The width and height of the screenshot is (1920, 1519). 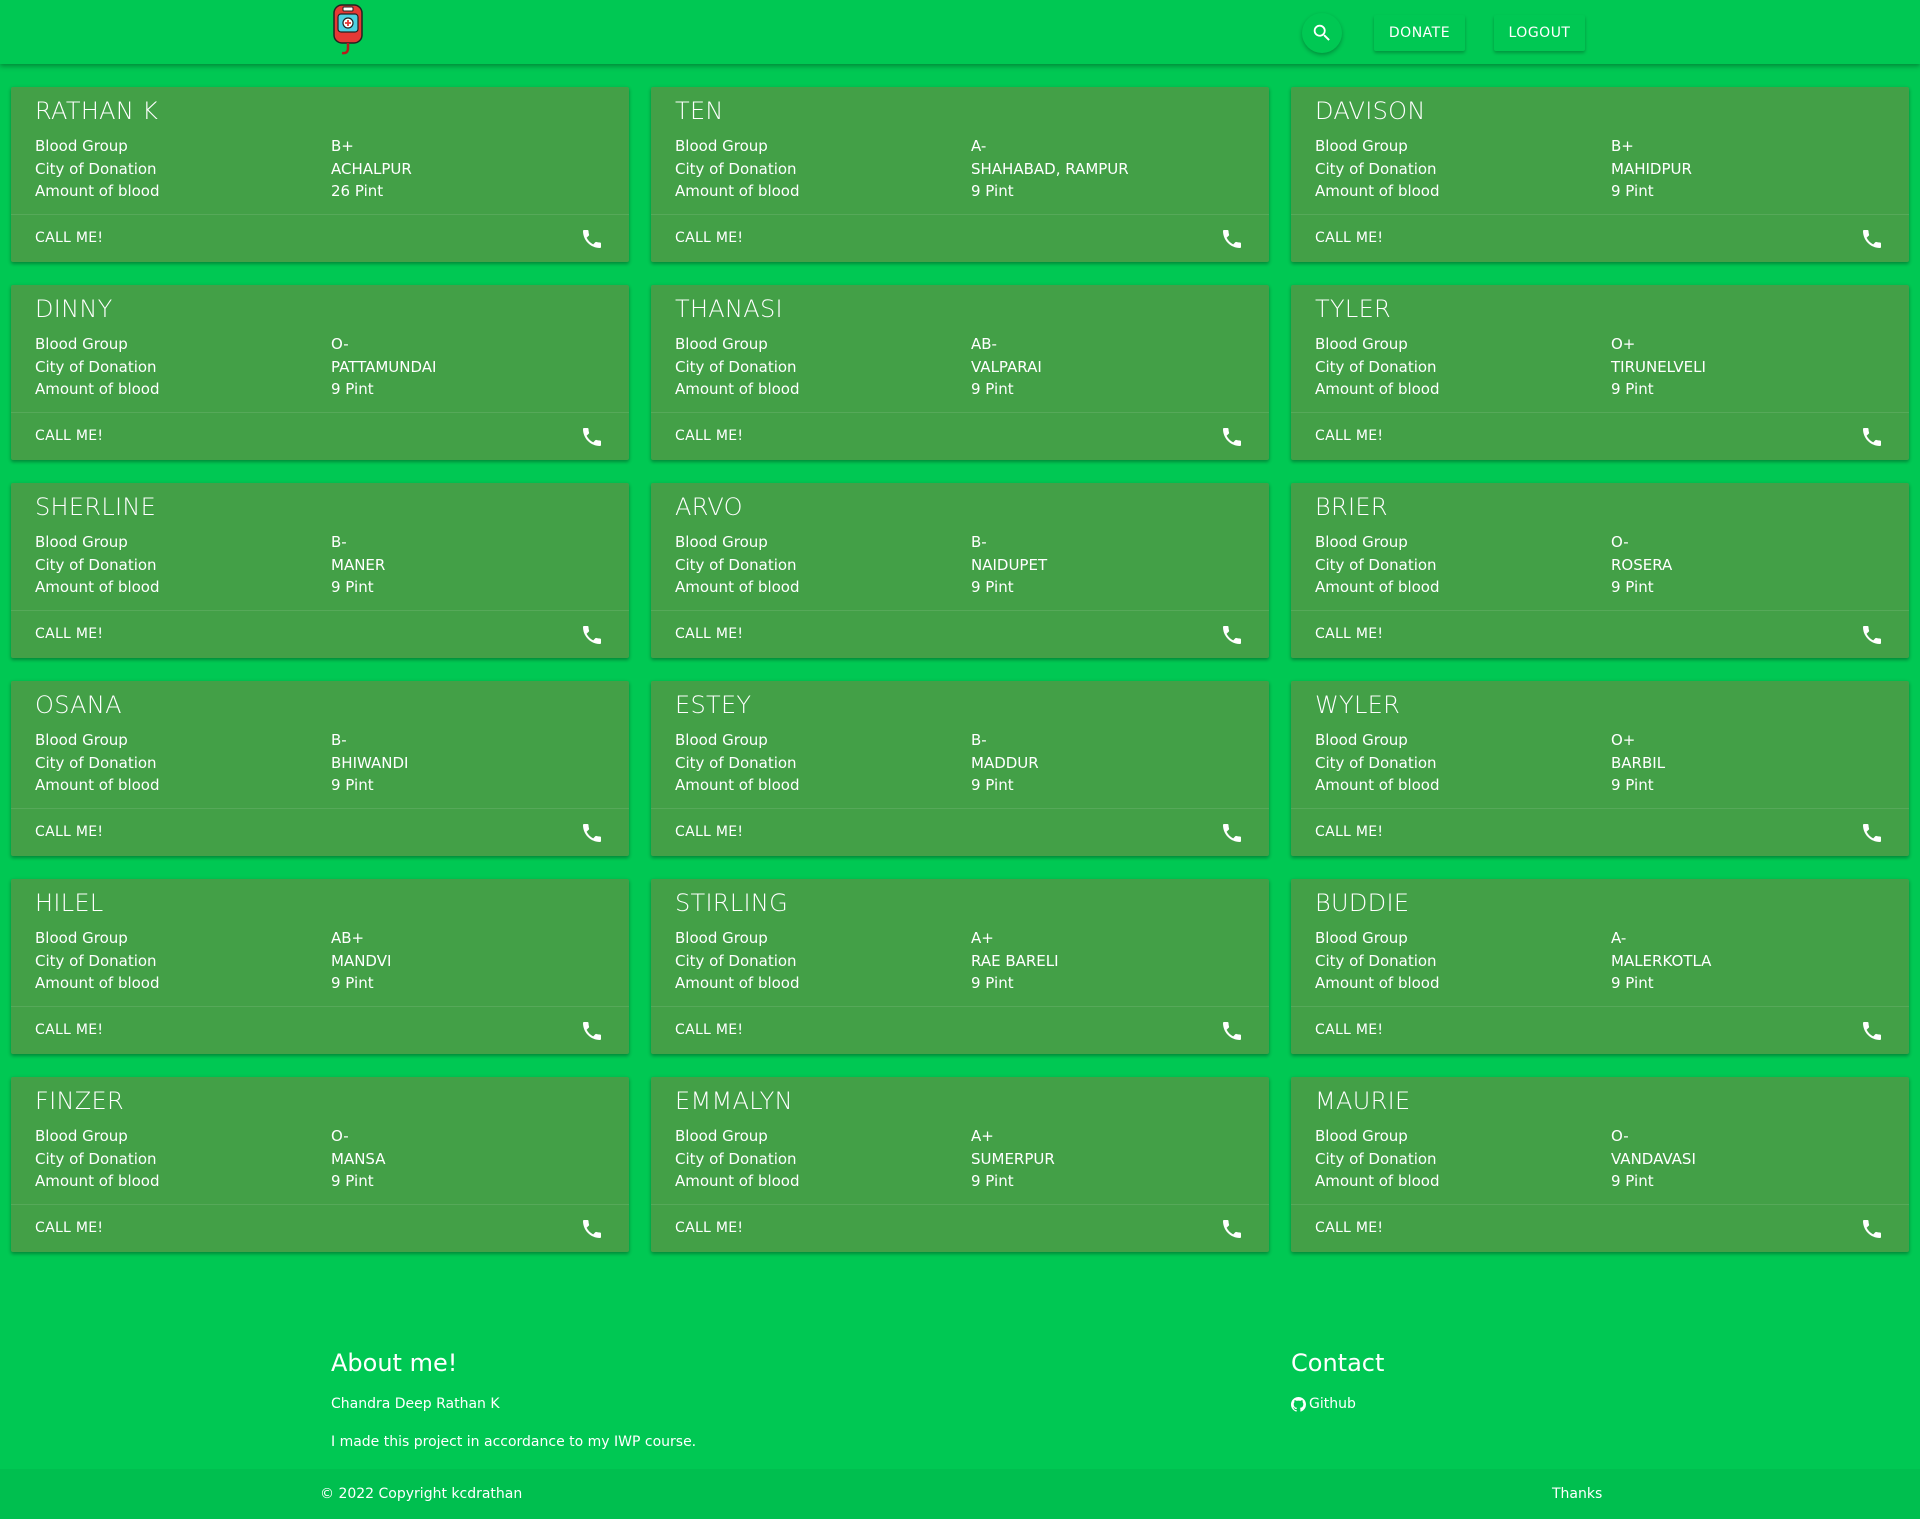 What do you see at coordinates (348, 30) in the screenshot?
I see `blood-bag-icon` at bounding box center [348, 30].